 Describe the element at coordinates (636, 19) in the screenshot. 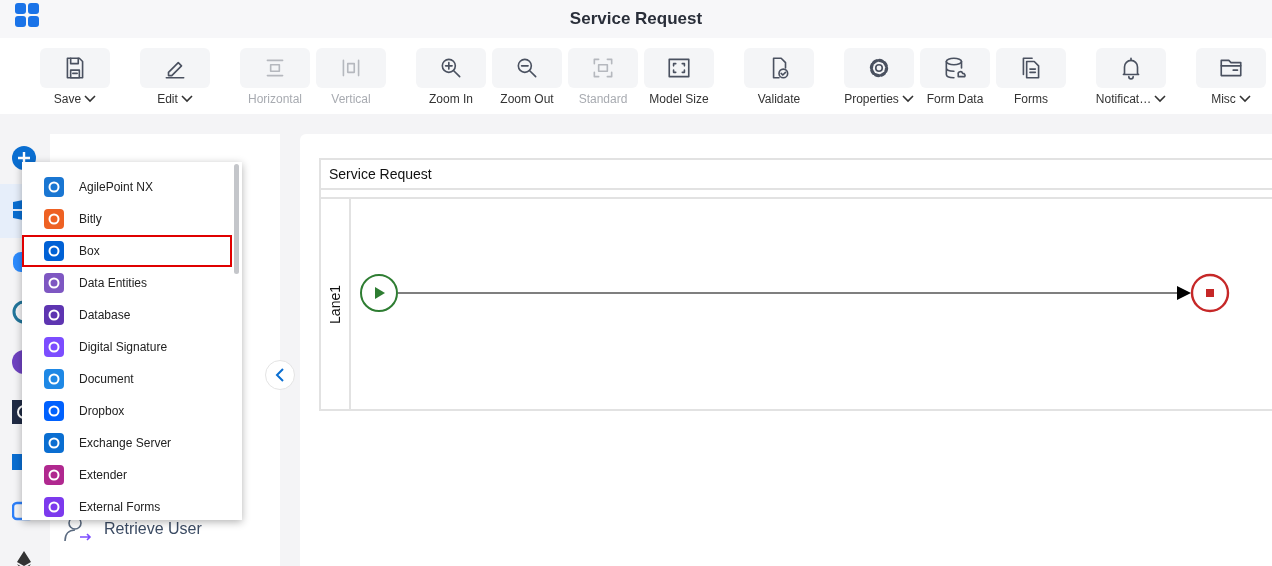

I see `page-title: Service Request` at that location.